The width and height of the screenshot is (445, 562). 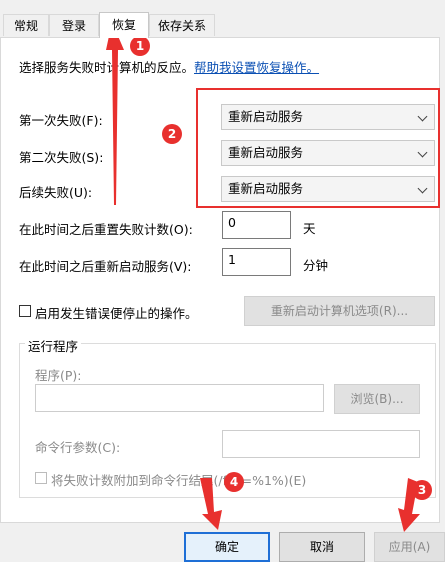 I want to click on annotation-badge-4: 4, so click(x=234, y=482).